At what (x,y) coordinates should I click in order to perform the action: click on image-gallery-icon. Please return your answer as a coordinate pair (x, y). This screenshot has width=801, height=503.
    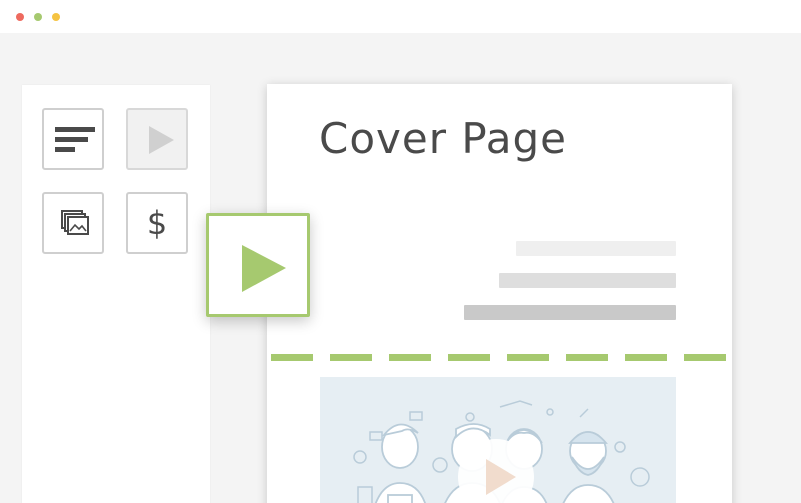
    Looking at the image, I should click on (75, 222).